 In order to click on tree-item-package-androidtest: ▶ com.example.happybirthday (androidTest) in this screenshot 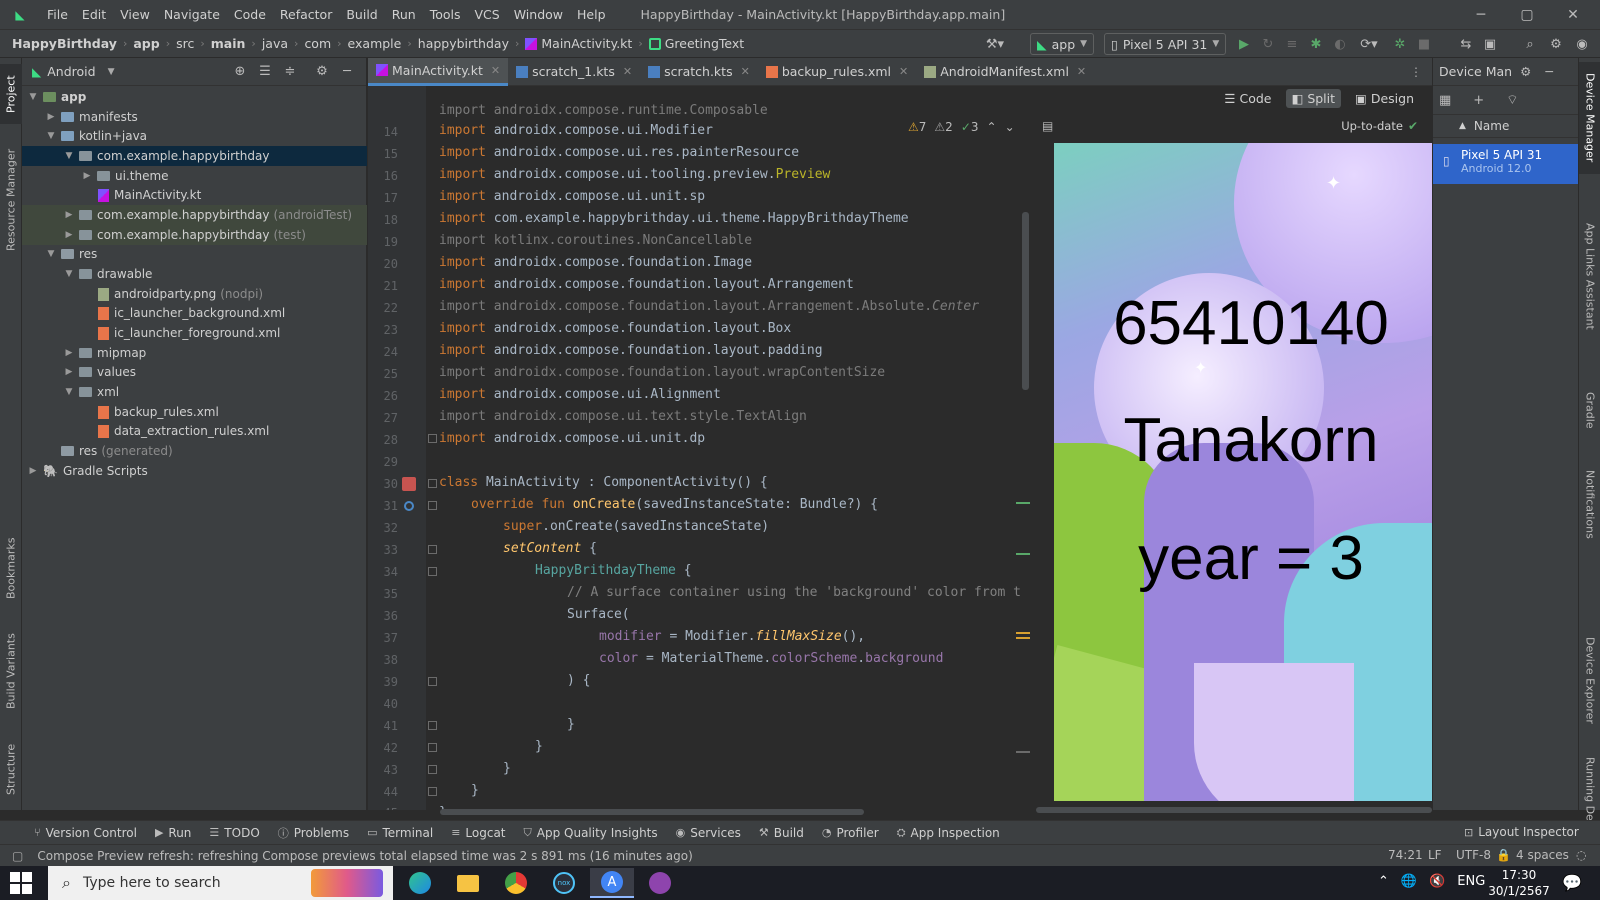, I will do `click(194, 215)`.